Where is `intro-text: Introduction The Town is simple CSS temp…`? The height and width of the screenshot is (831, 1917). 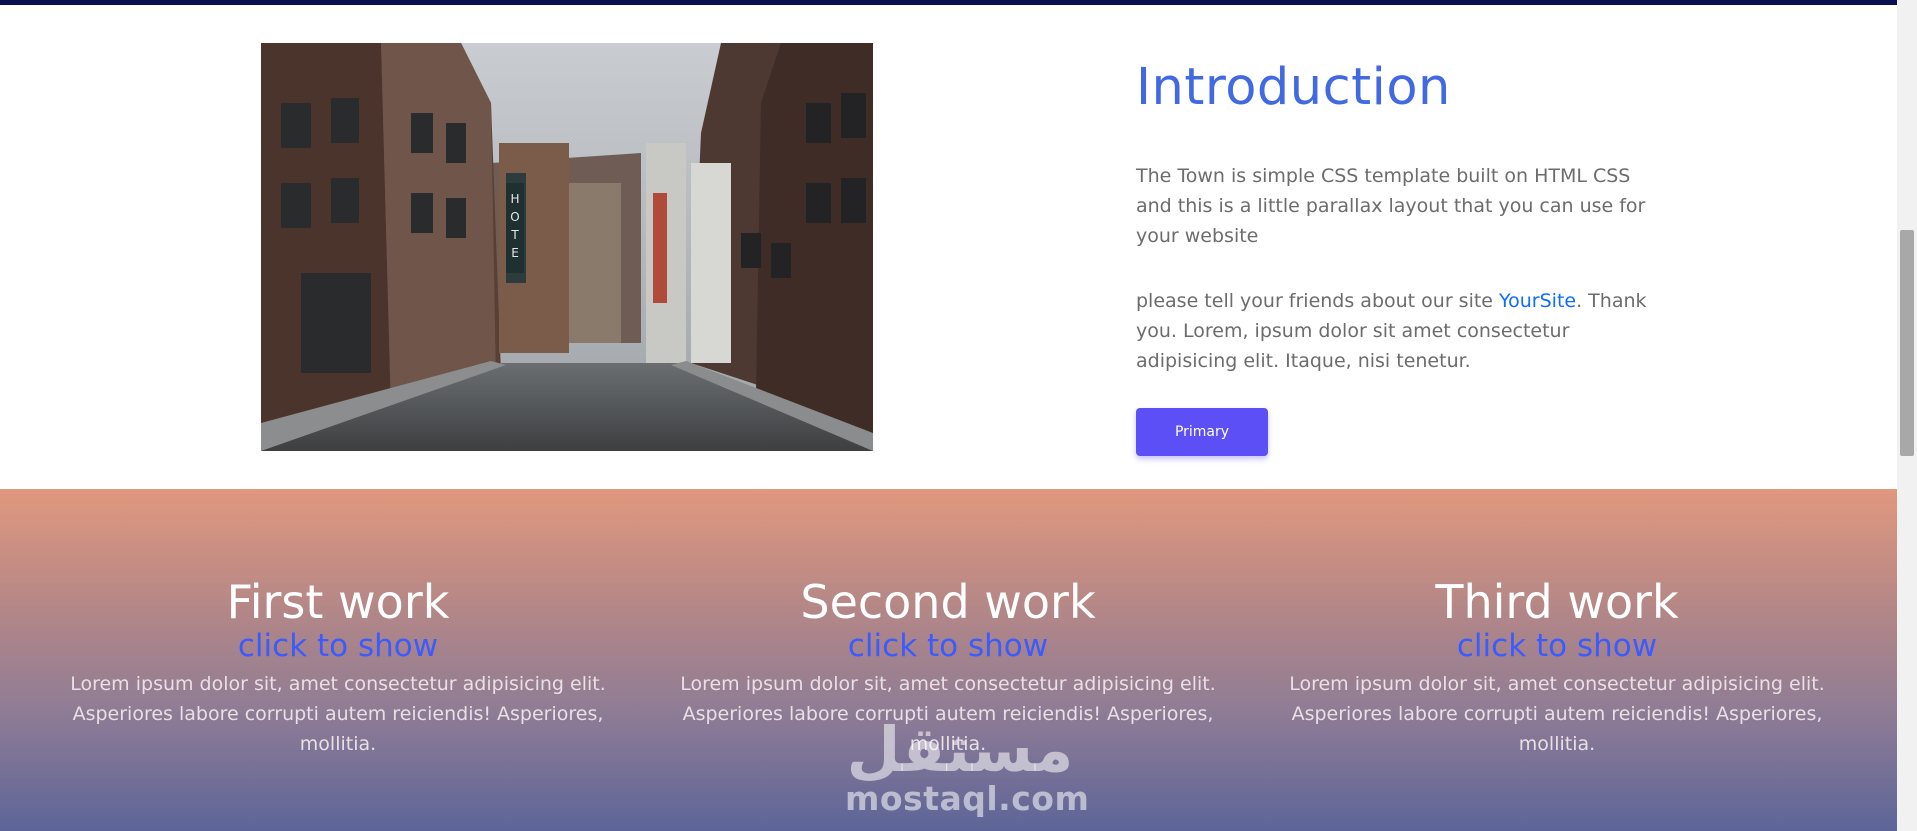 intro-text: Introduction The Town is simple CSS temp… is located at coordinates (1396, 255).